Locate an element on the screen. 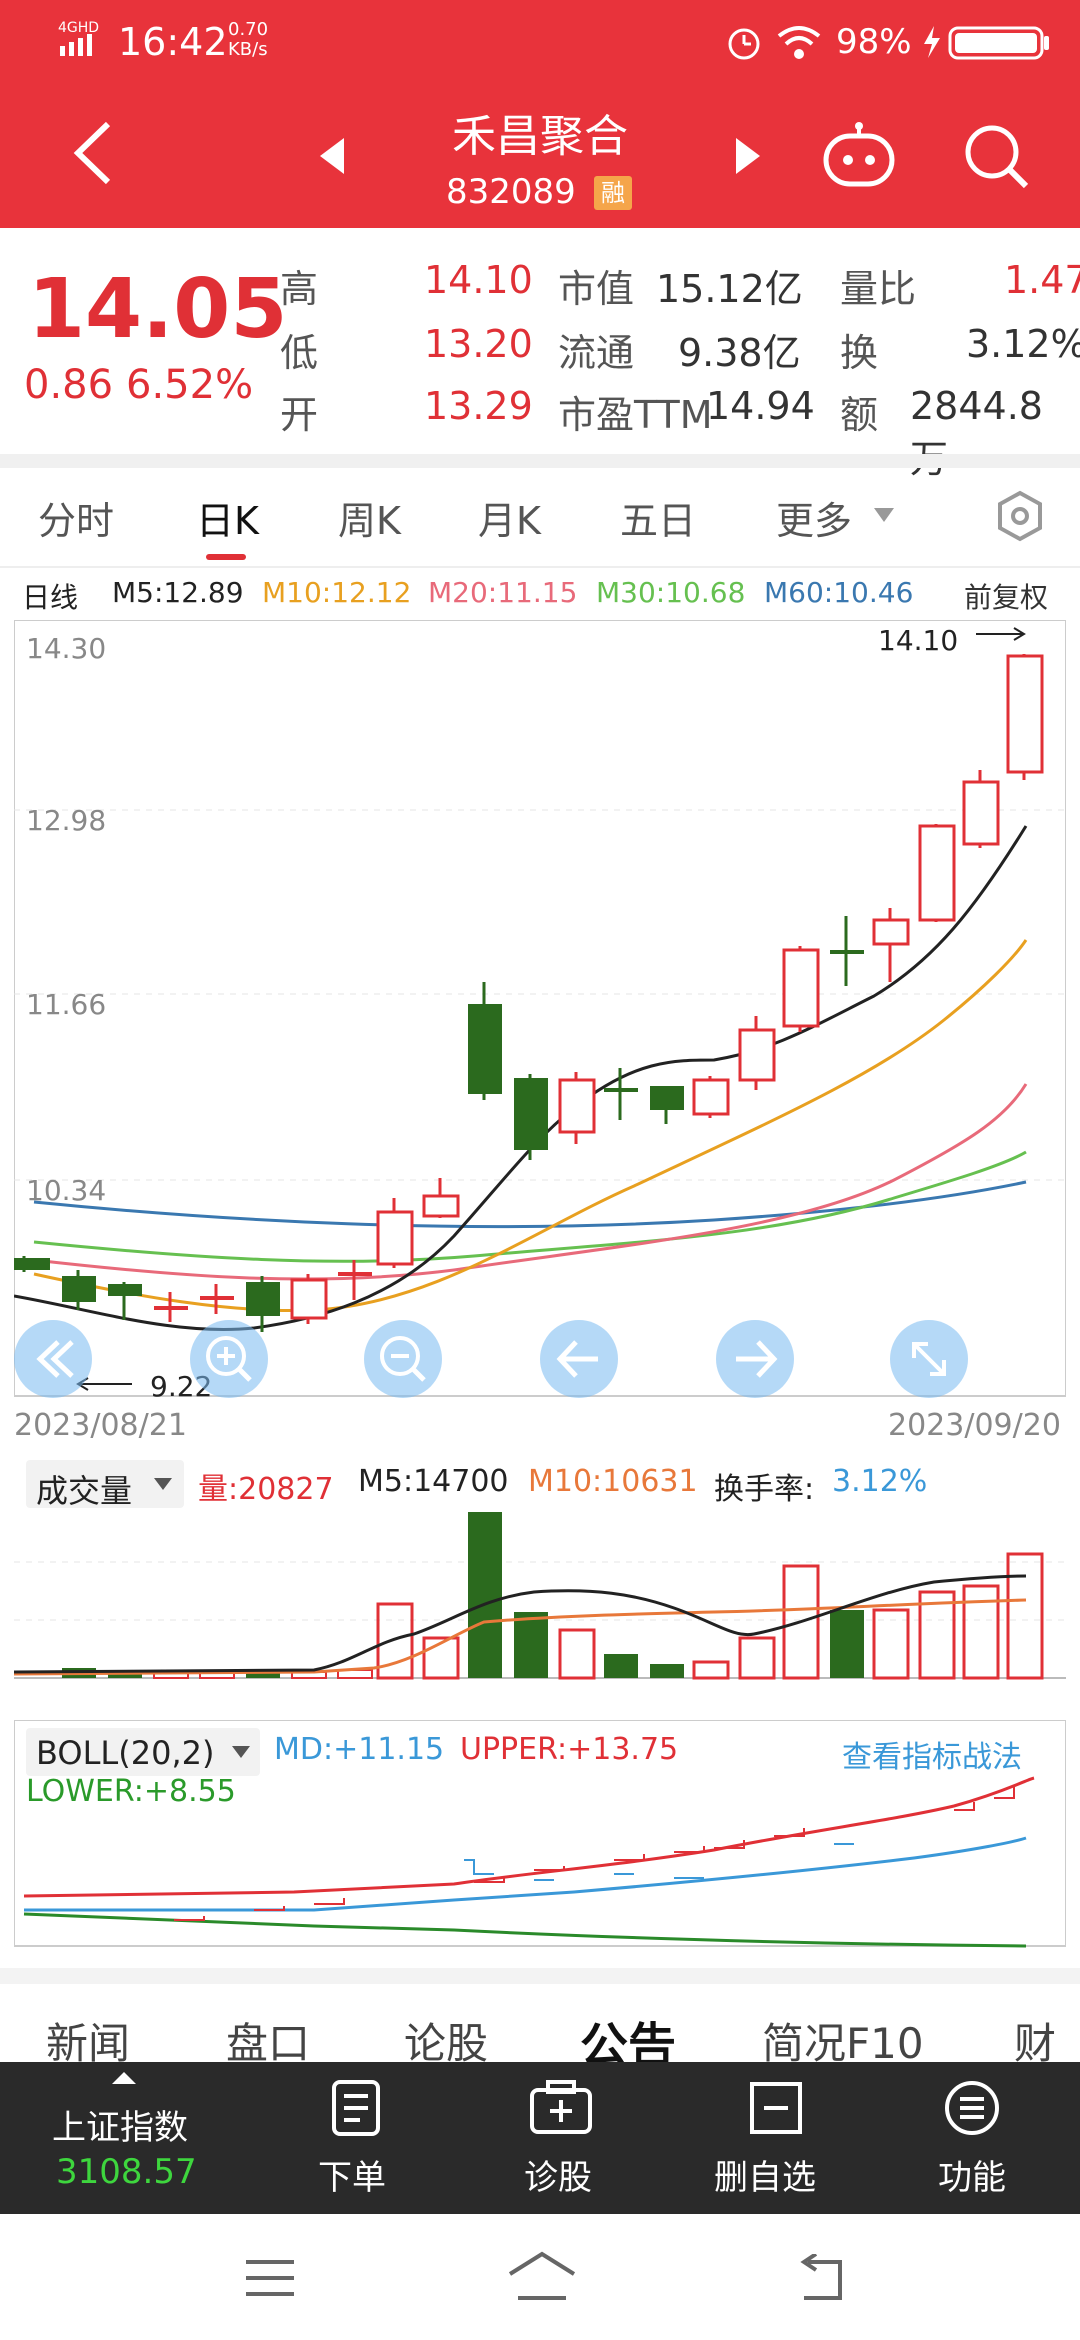 The image size is (1080, 2340). open-value: 13.29 is located at coordinates (478, 406).